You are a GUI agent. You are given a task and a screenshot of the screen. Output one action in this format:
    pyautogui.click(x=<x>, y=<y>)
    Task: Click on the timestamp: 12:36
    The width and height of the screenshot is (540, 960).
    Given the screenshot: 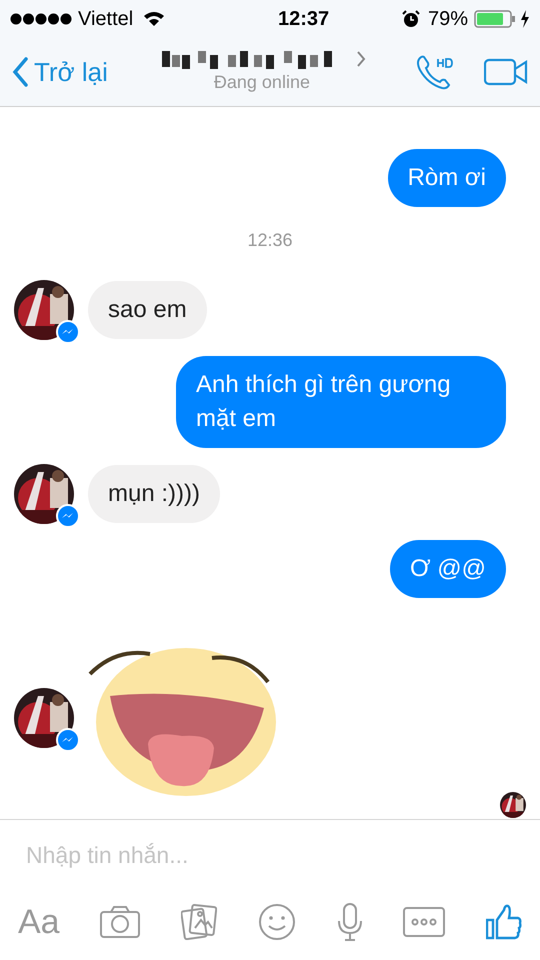 What is the action you would take?
    pyautogui.click(x=270, y=240)
    